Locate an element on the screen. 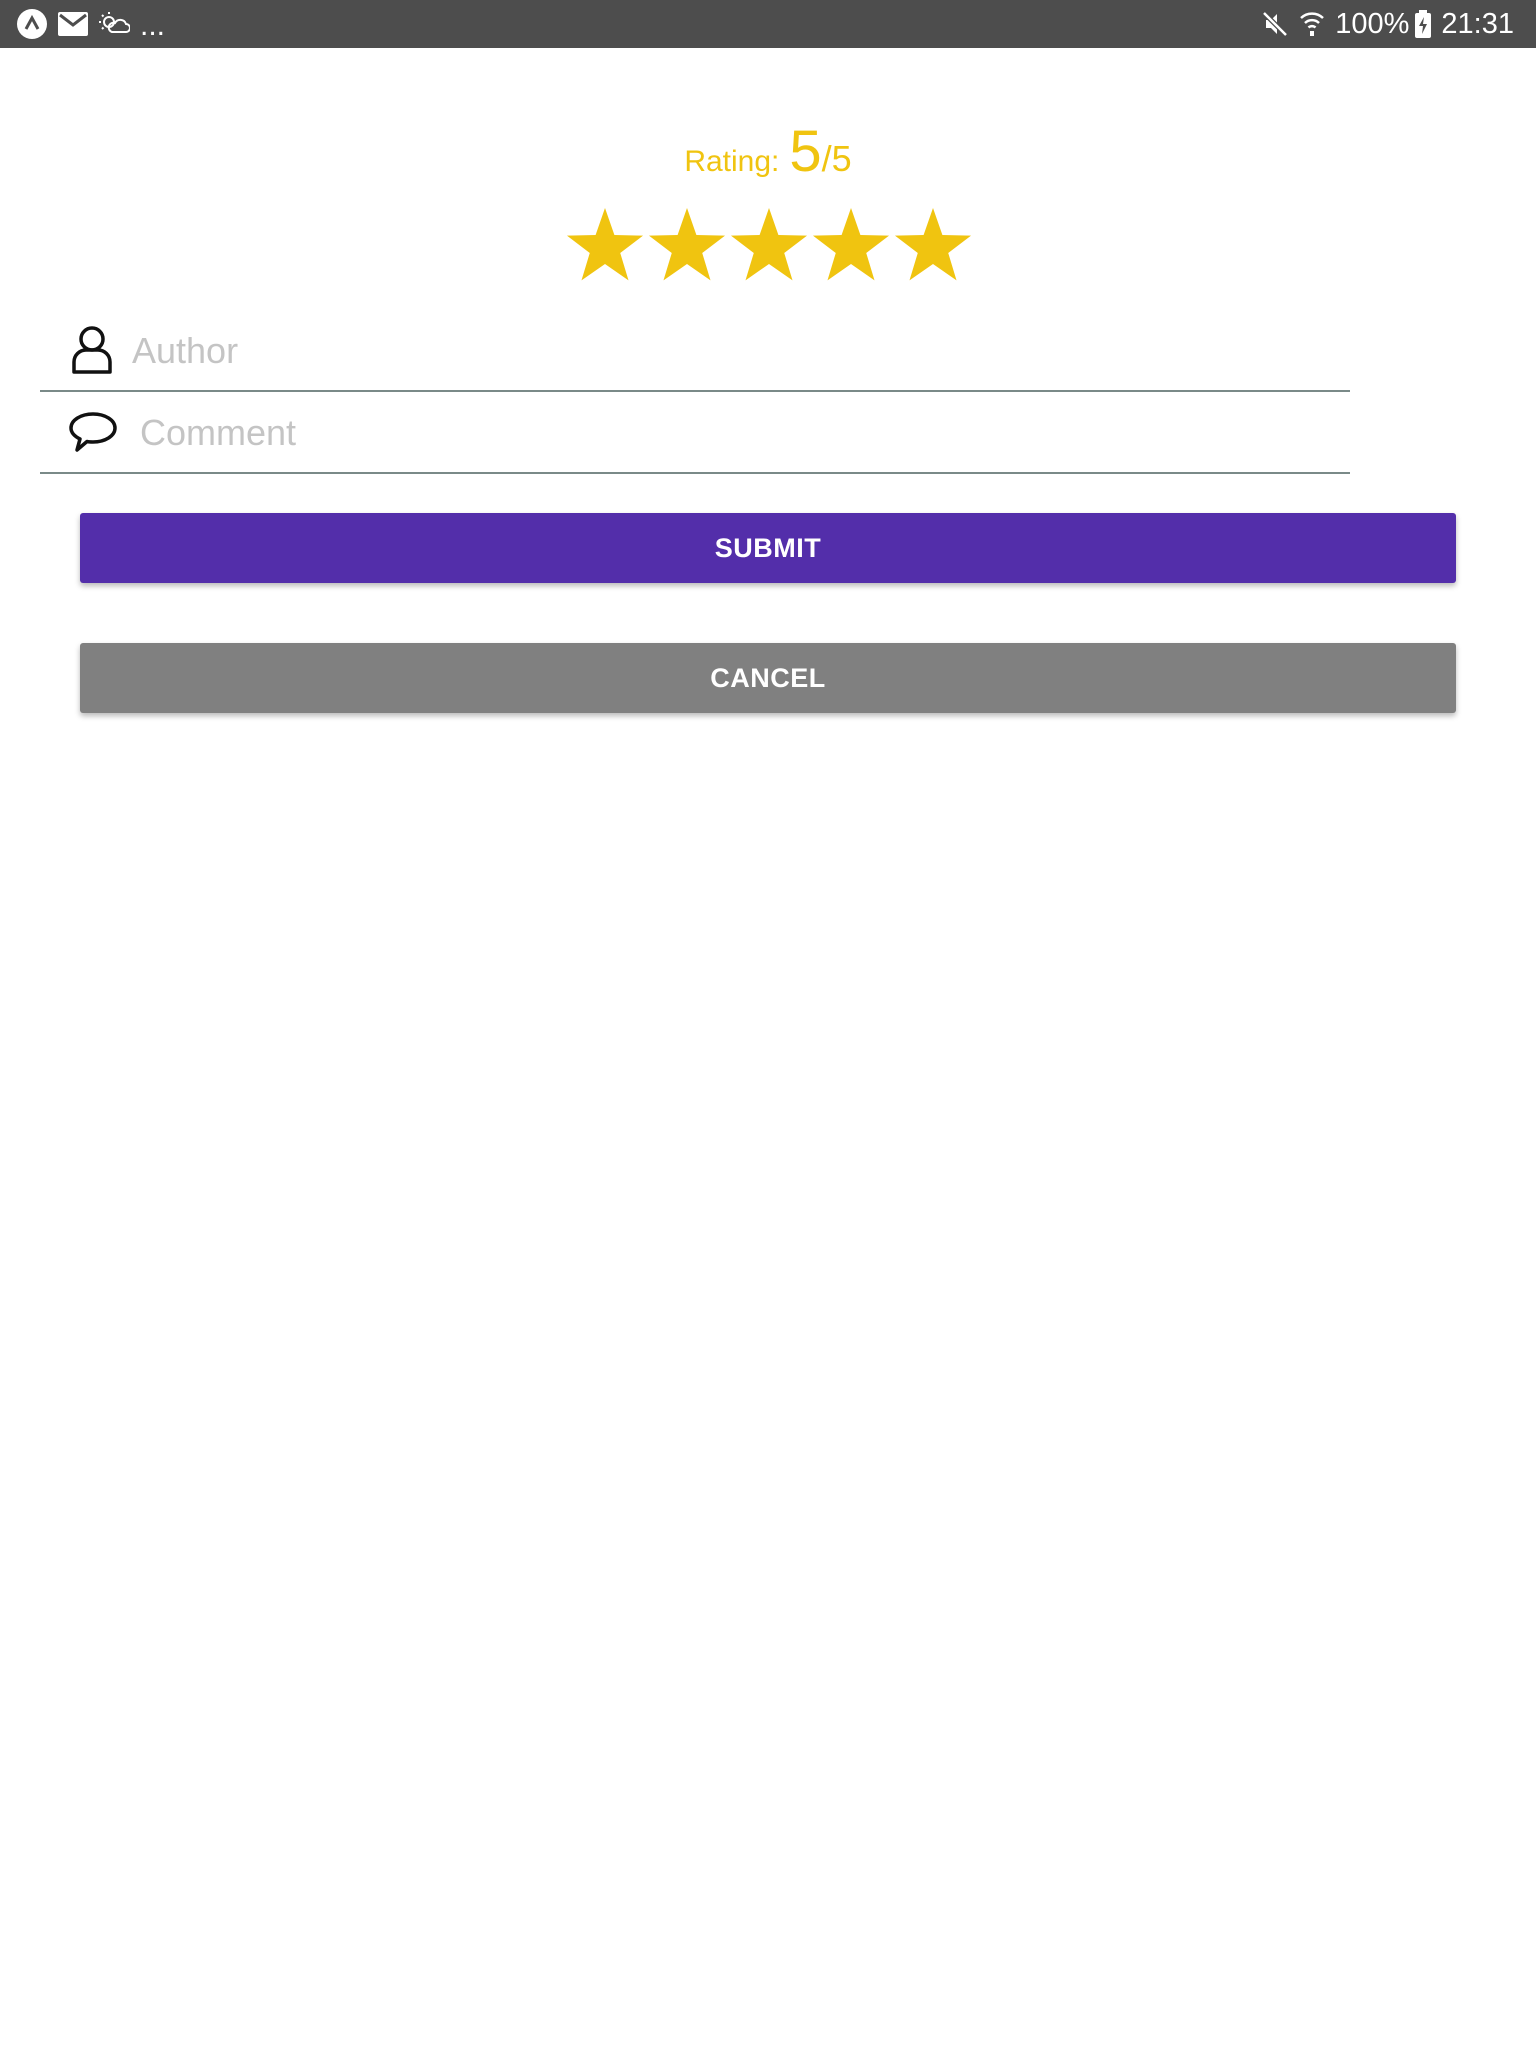  rating-max: 5 is located at coordinates (841, 158).